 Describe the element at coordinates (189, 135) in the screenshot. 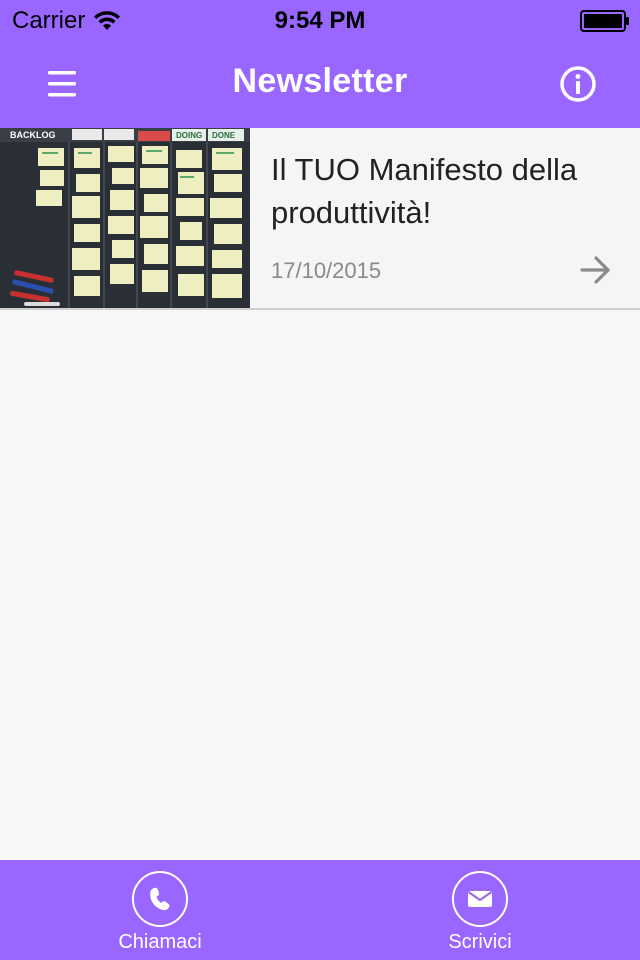

I see `thumb-label-doing: DOING` at that location.